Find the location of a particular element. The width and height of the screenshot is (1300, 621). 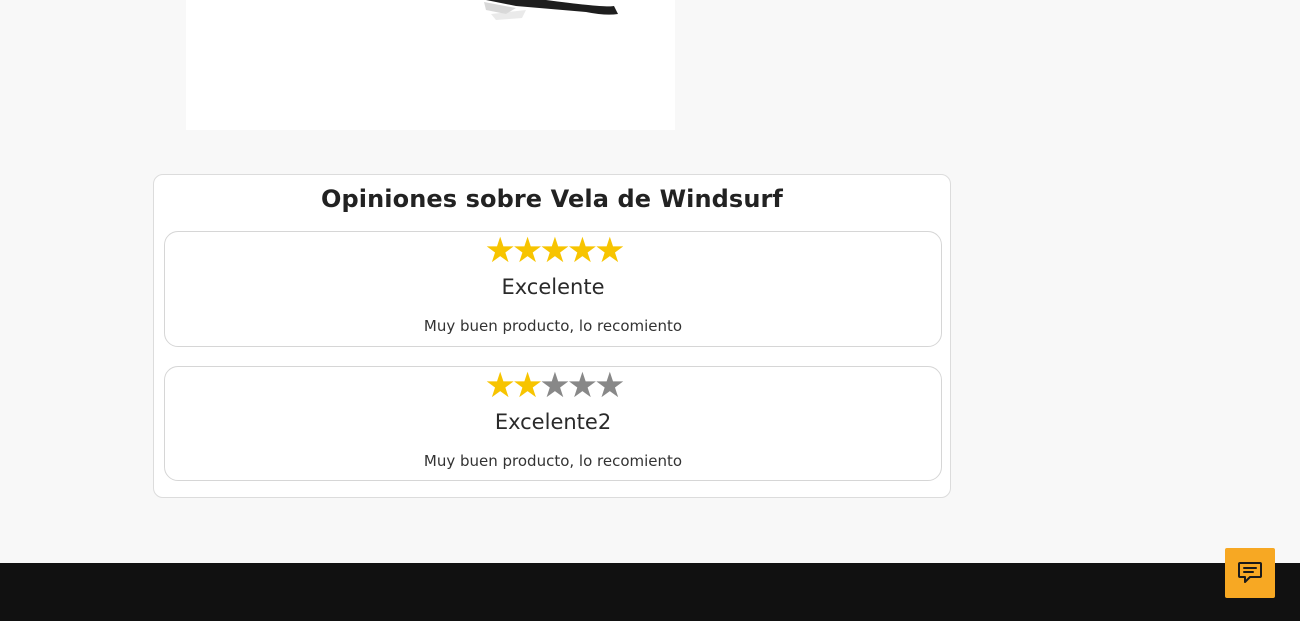

chat-button is located at coordinates (1250, 573).